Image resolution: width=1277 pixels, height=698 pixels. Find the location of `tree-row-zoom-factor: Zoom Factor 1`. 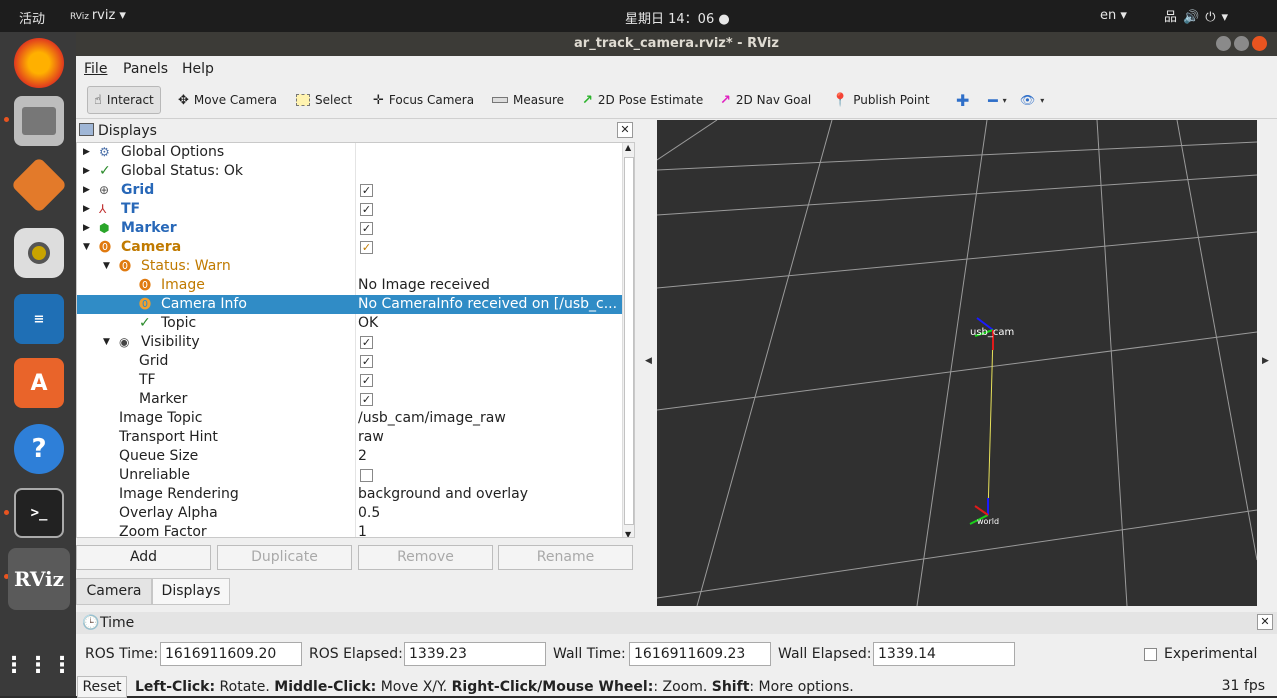

tree-row-zoom-factor: Zoom Factor 1 is located at coordinates (349, 530).